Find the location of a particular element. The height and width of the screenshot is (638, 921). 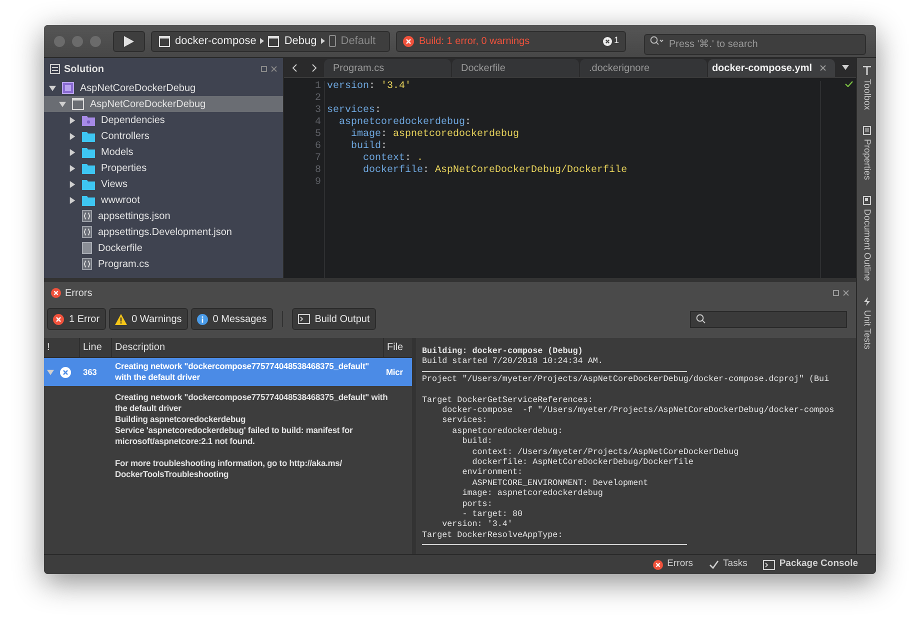

tree-item: wwwroot is located at coordinates (163, 200).